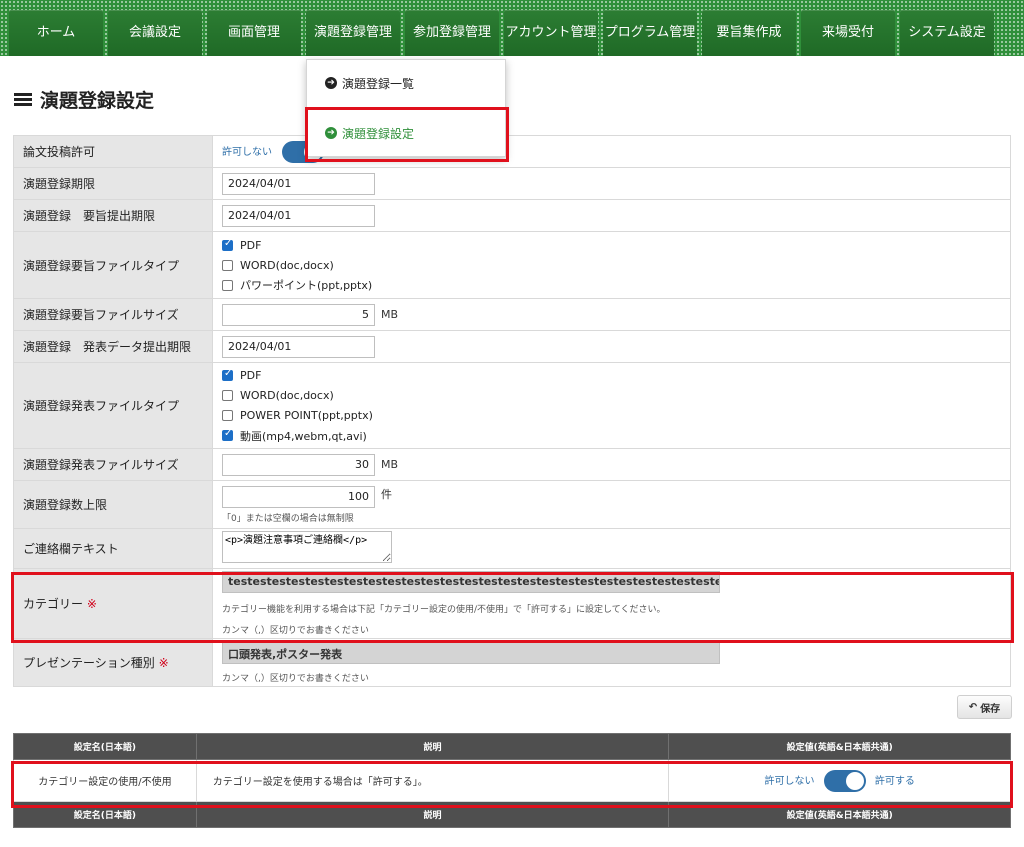 This screenshot has width=1024, height=847. Describe the element at coordinates (390, 314) in the screenshot. I see `abstract-size-unit: MB` at that location.